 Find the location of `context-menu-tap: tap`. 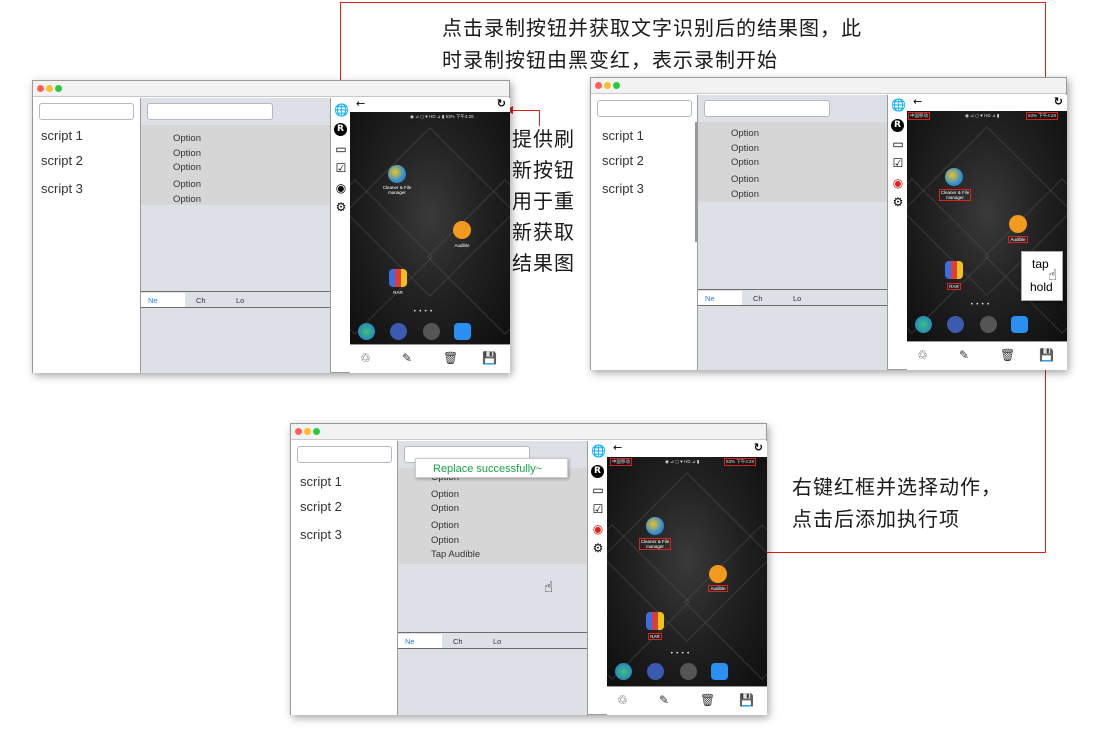

context-menu-tap: tap is located at coordinates (1040, 264).